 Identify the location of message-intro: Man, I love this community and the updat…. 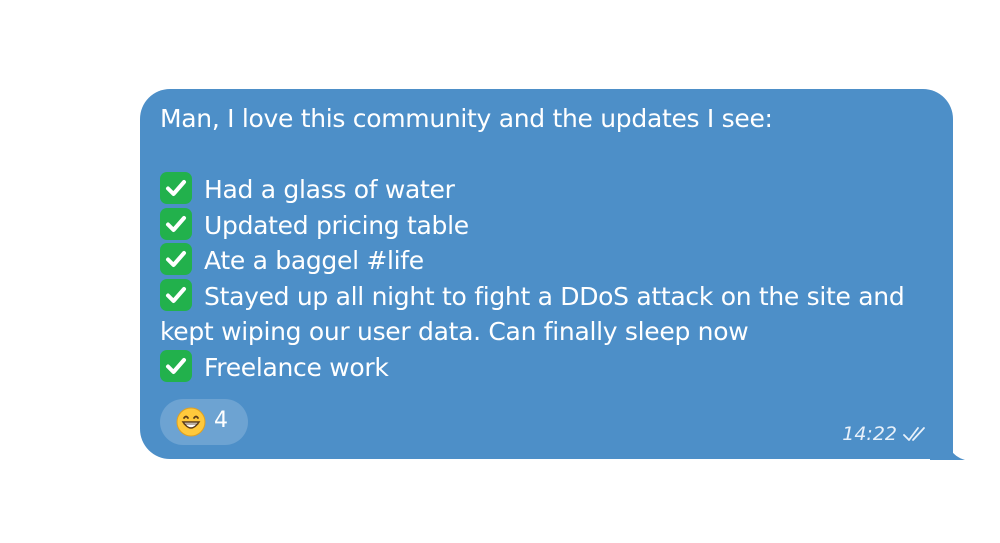
(466, 118).